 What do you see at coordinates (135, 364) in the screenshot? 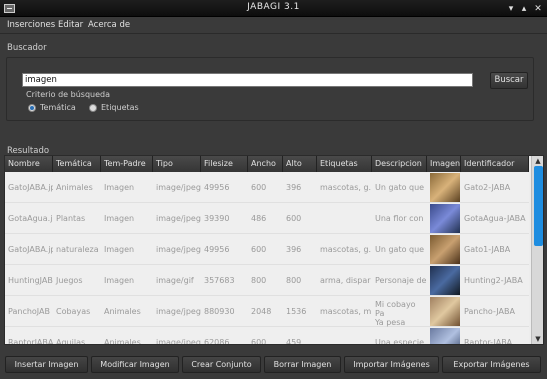
I see `modificar-imagen-button: Modificar Imagen` at bounding box center [135, 364].